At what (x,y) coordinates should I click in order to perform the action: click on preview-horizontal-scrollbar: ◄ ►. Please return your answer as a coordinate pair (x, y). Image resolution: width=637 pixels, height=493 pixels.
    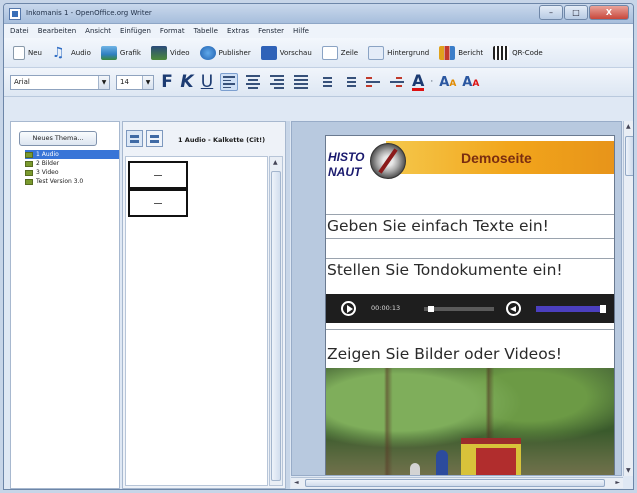
    Looking at the image, I should click on (457, 482).